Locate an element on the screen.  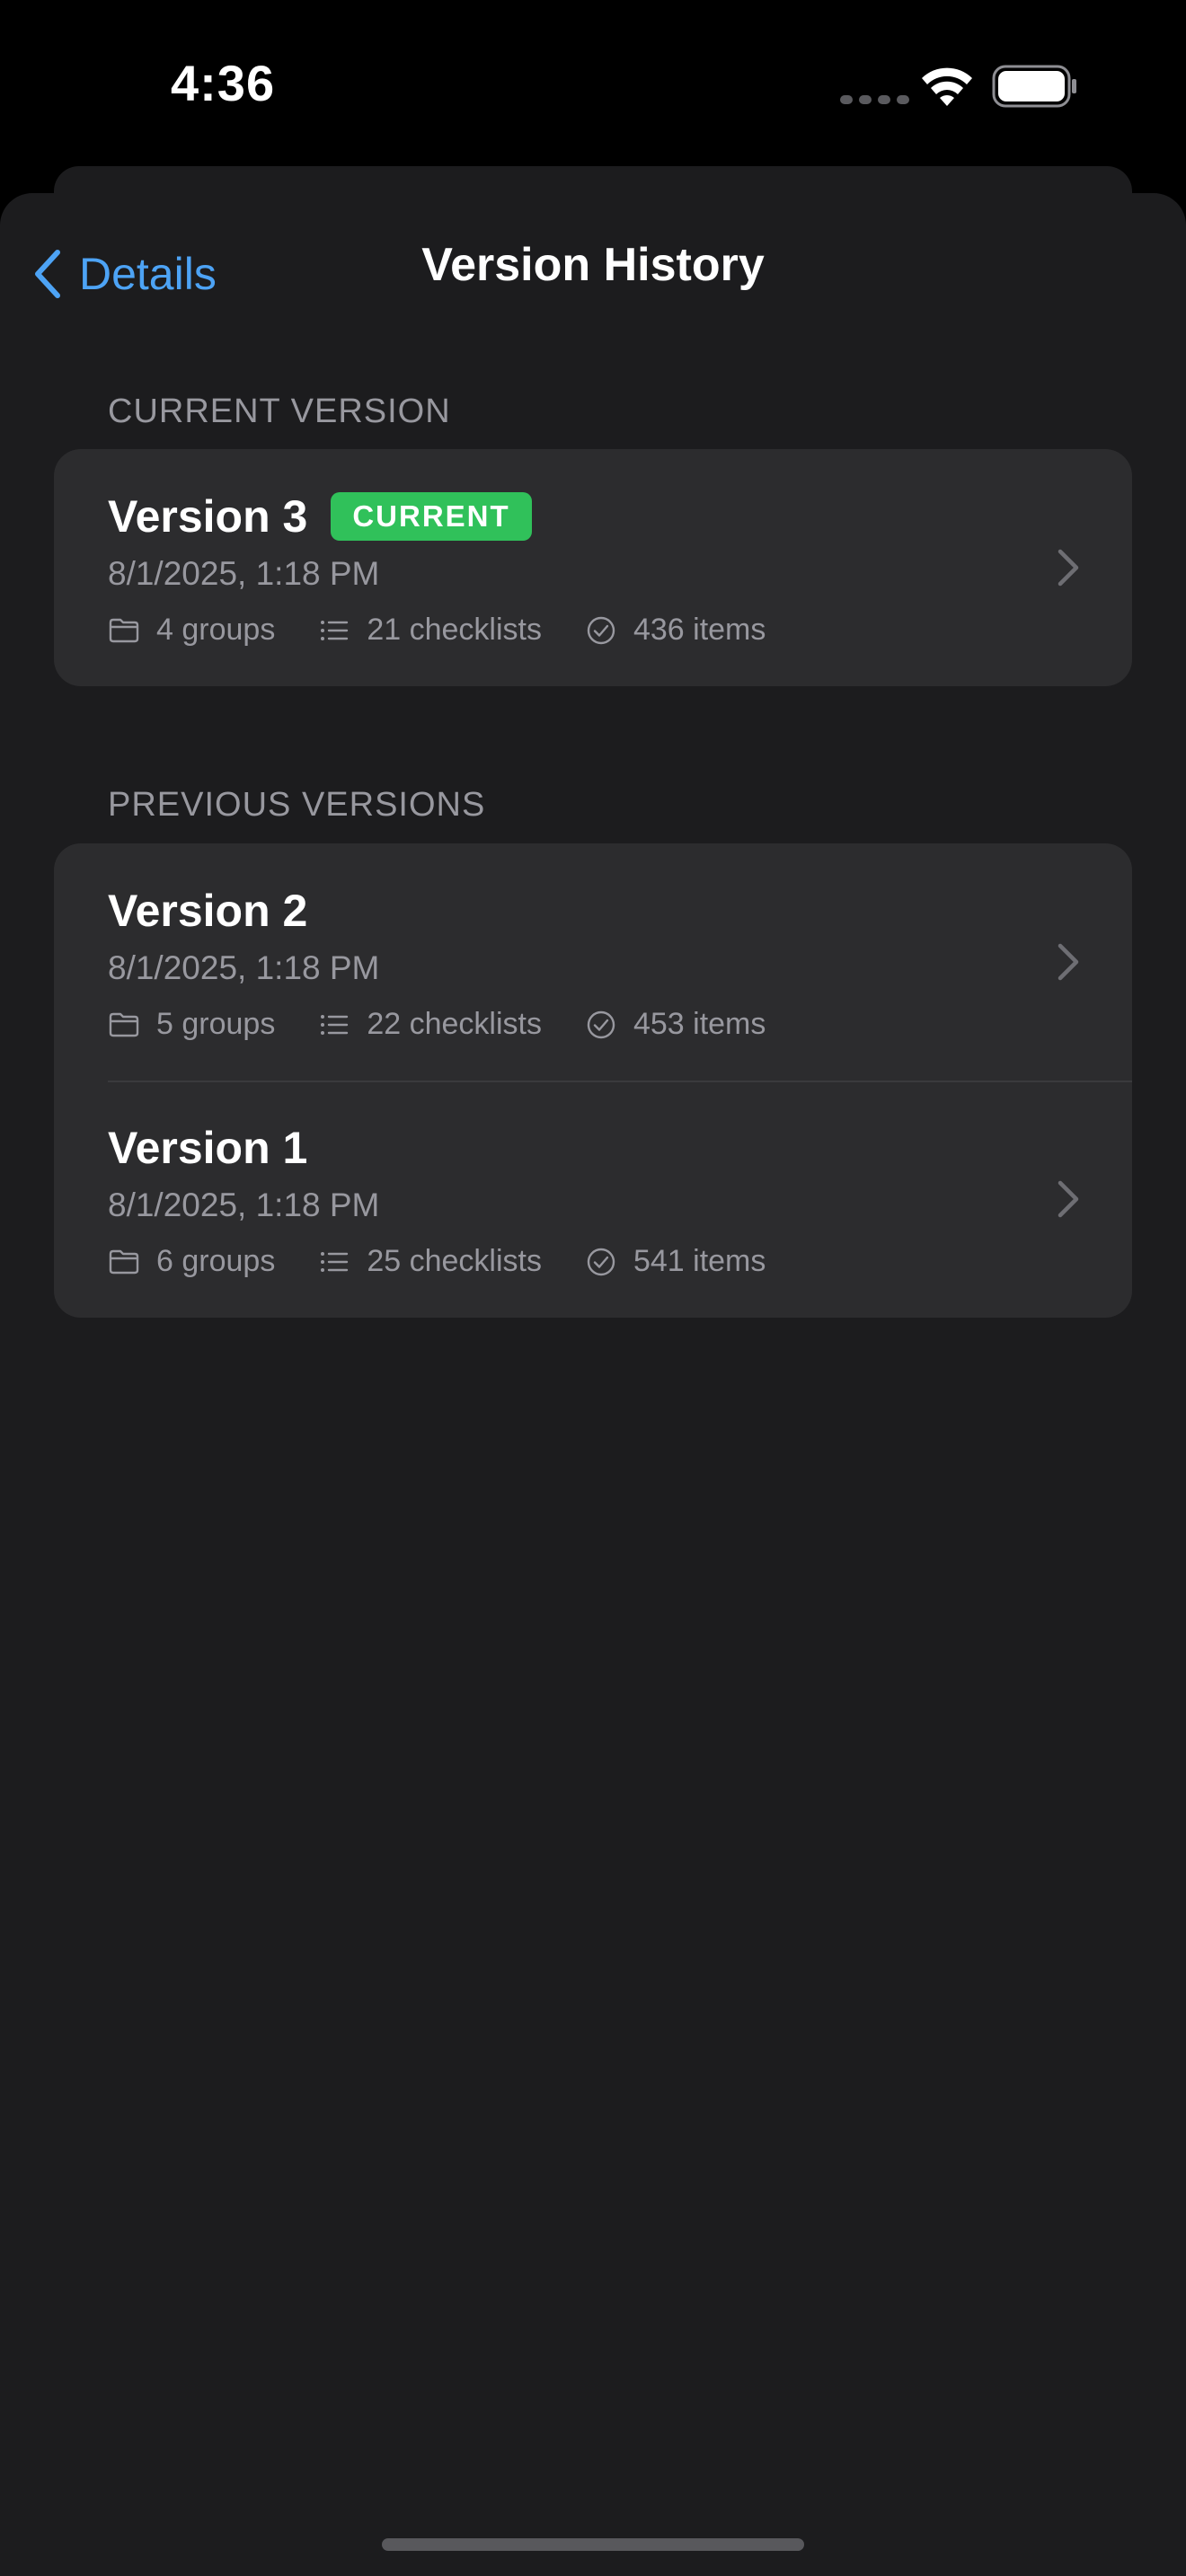
groups-count: 6 groups is located at coordinates (191, 1261).